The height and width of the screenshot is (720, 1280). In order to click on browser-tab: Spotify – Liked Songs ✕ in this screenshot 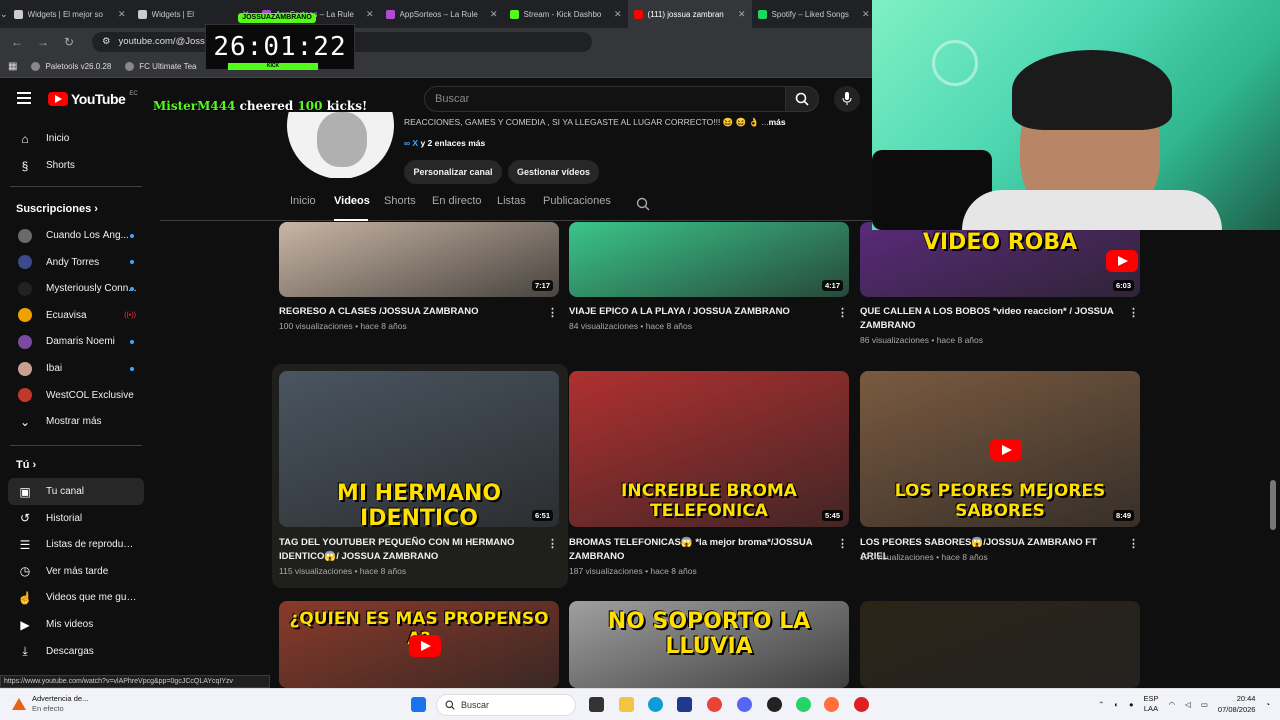, I will do `click(814, 14)`.